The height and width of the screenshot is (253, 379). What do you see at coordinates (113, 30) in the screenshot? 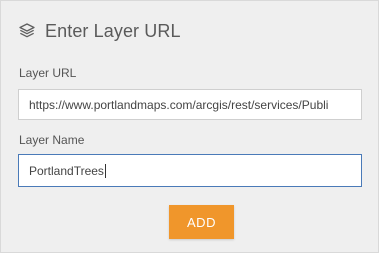
I see `panel-title: Enter Layer URL` at bounding box center [113, 30].